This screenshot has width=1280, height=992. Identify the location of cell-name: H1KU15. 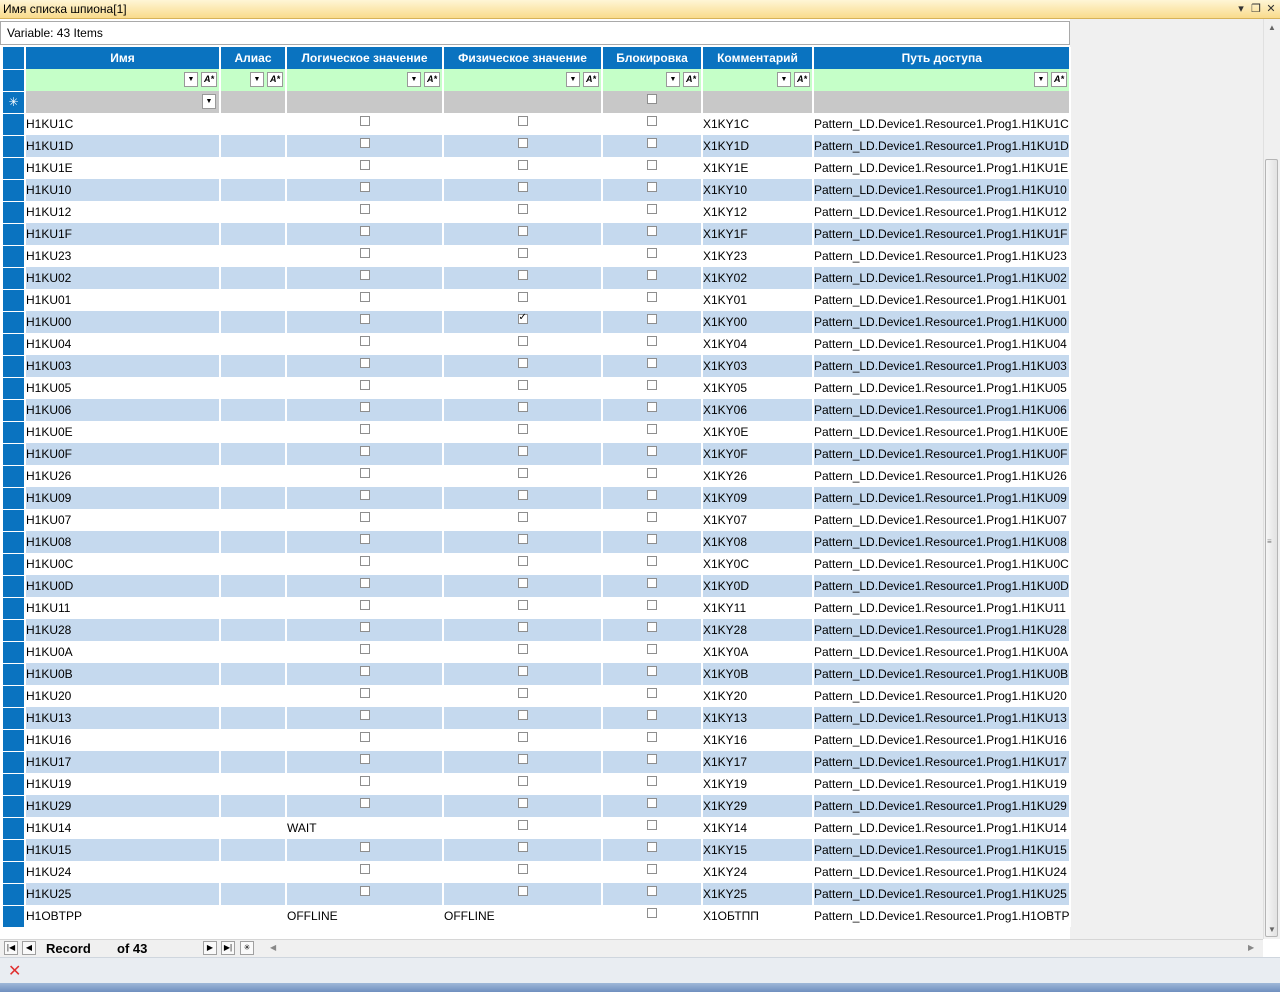
(123, 850).